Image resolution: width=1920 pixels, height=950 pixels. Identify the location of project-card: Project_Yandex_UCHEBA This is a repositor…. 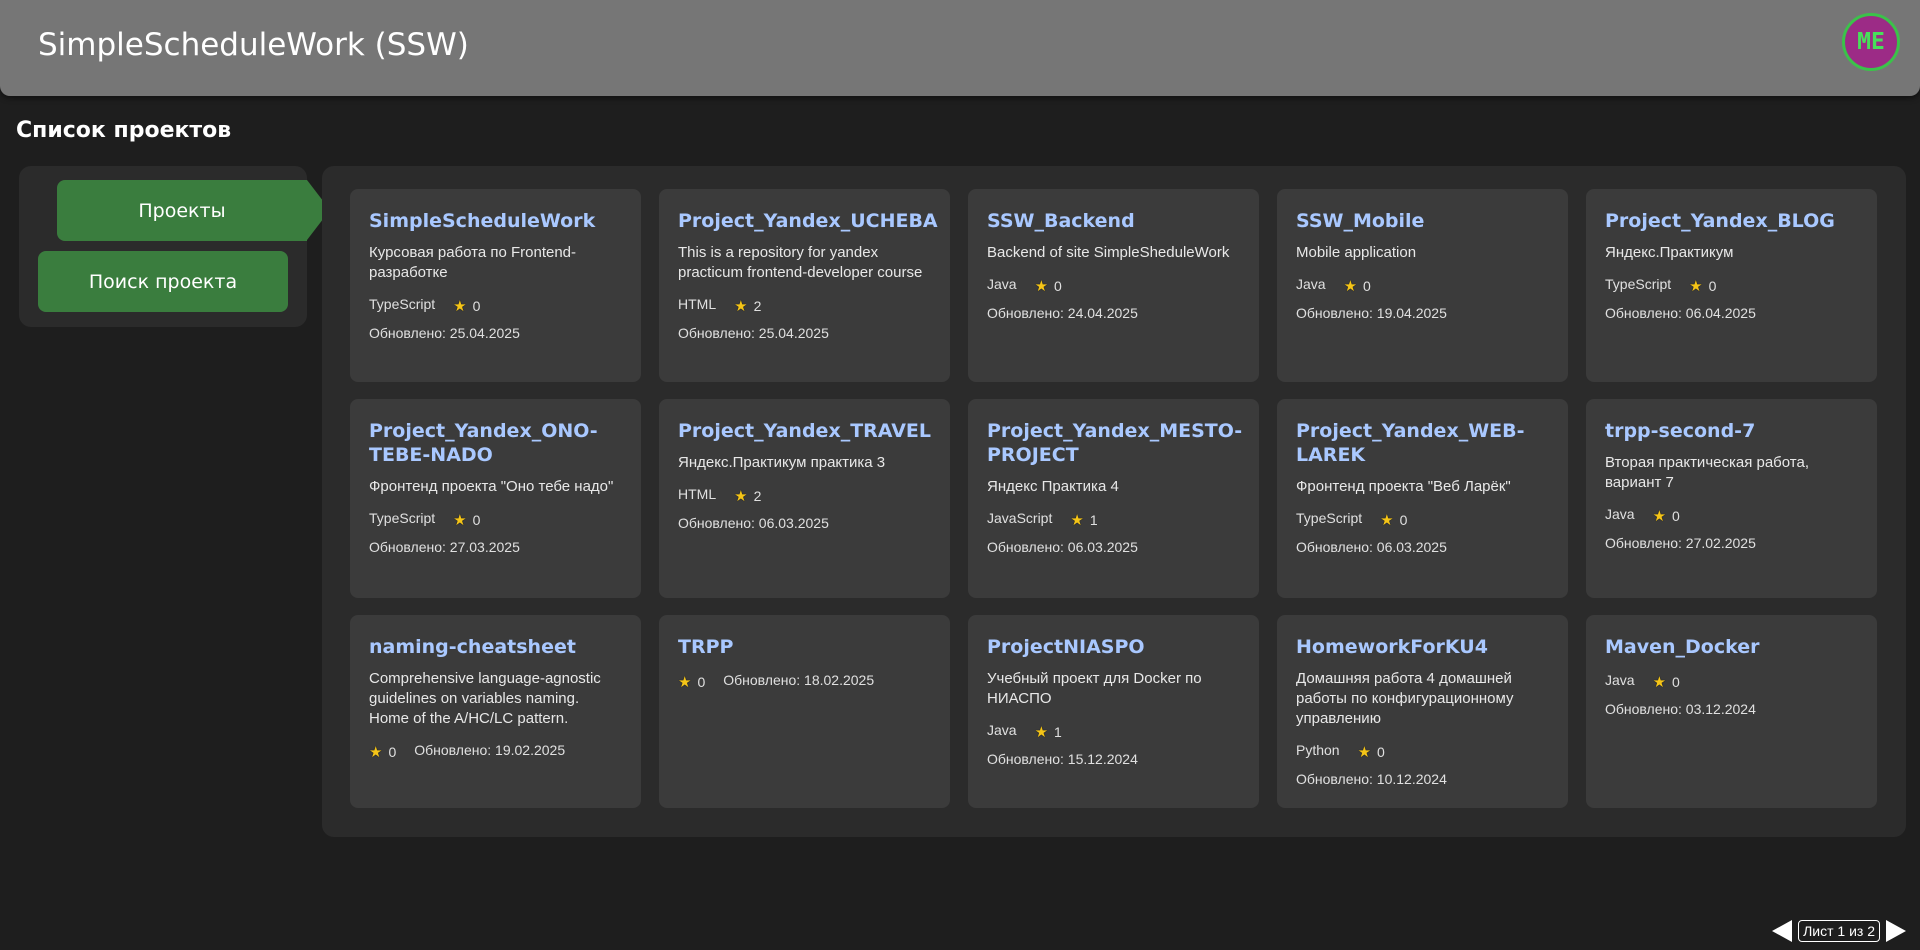
(804, 285).